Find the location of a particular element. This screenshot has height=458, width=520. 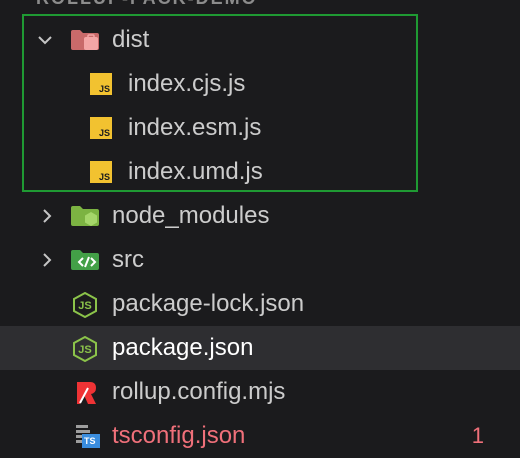

tree-item-node-modules: node_modules is located at coordinates (260, 216).